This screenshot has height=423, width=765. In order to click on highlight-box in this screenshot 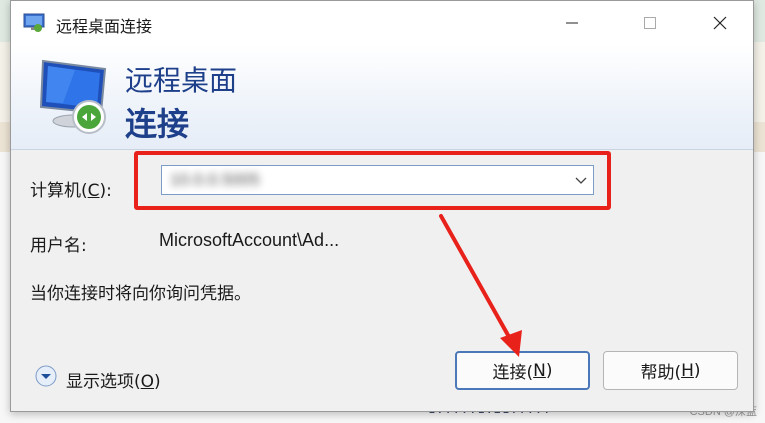, I will do `click(372, 180)`.